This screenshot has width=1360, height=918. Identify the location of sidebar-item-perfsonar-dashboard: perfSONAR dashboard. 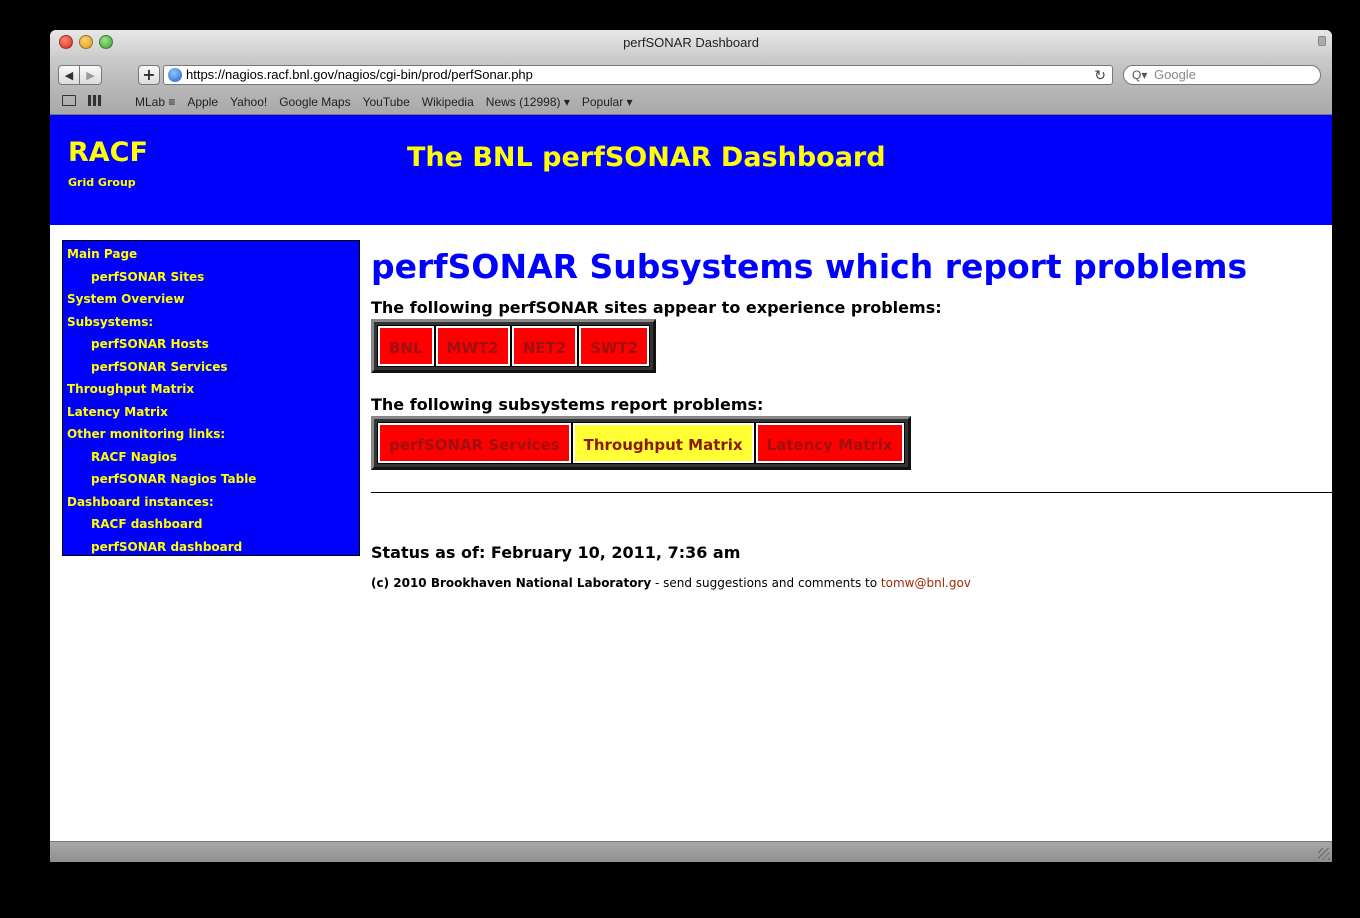
(211, 549).